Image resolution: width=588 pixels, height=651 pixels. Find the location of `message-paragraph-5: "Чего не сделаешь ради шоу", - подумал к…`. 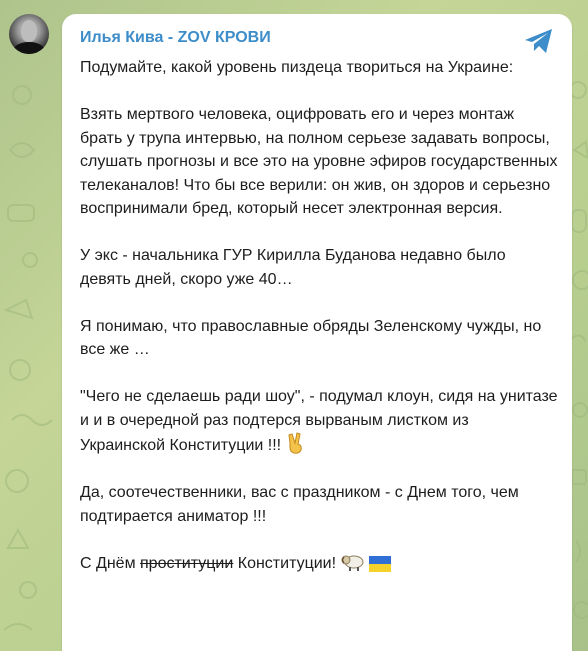

message-paragraph-5: "Чего не сделаешь ради шоу", - подумал к… is located at coordinates (319, 421).